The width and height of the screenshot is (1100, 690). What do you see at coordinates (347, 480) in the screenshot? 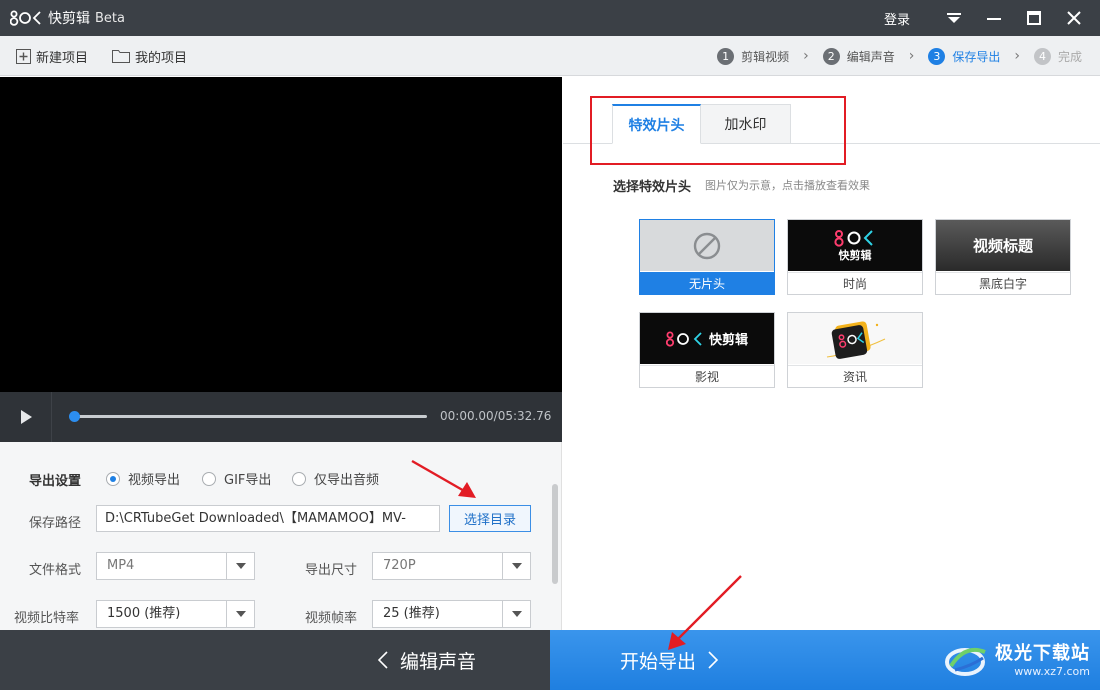
I see `radio-label: 仅导出音频` at bounding box center [347, 480].